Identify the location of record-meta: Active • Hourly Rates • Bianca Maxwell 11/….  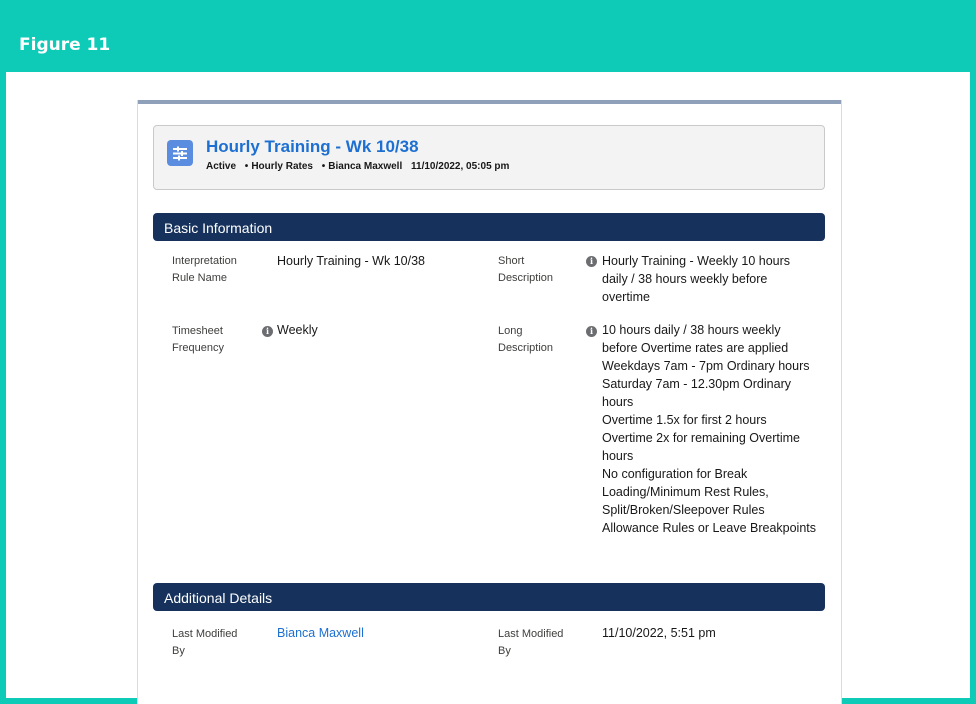
(358, 166).